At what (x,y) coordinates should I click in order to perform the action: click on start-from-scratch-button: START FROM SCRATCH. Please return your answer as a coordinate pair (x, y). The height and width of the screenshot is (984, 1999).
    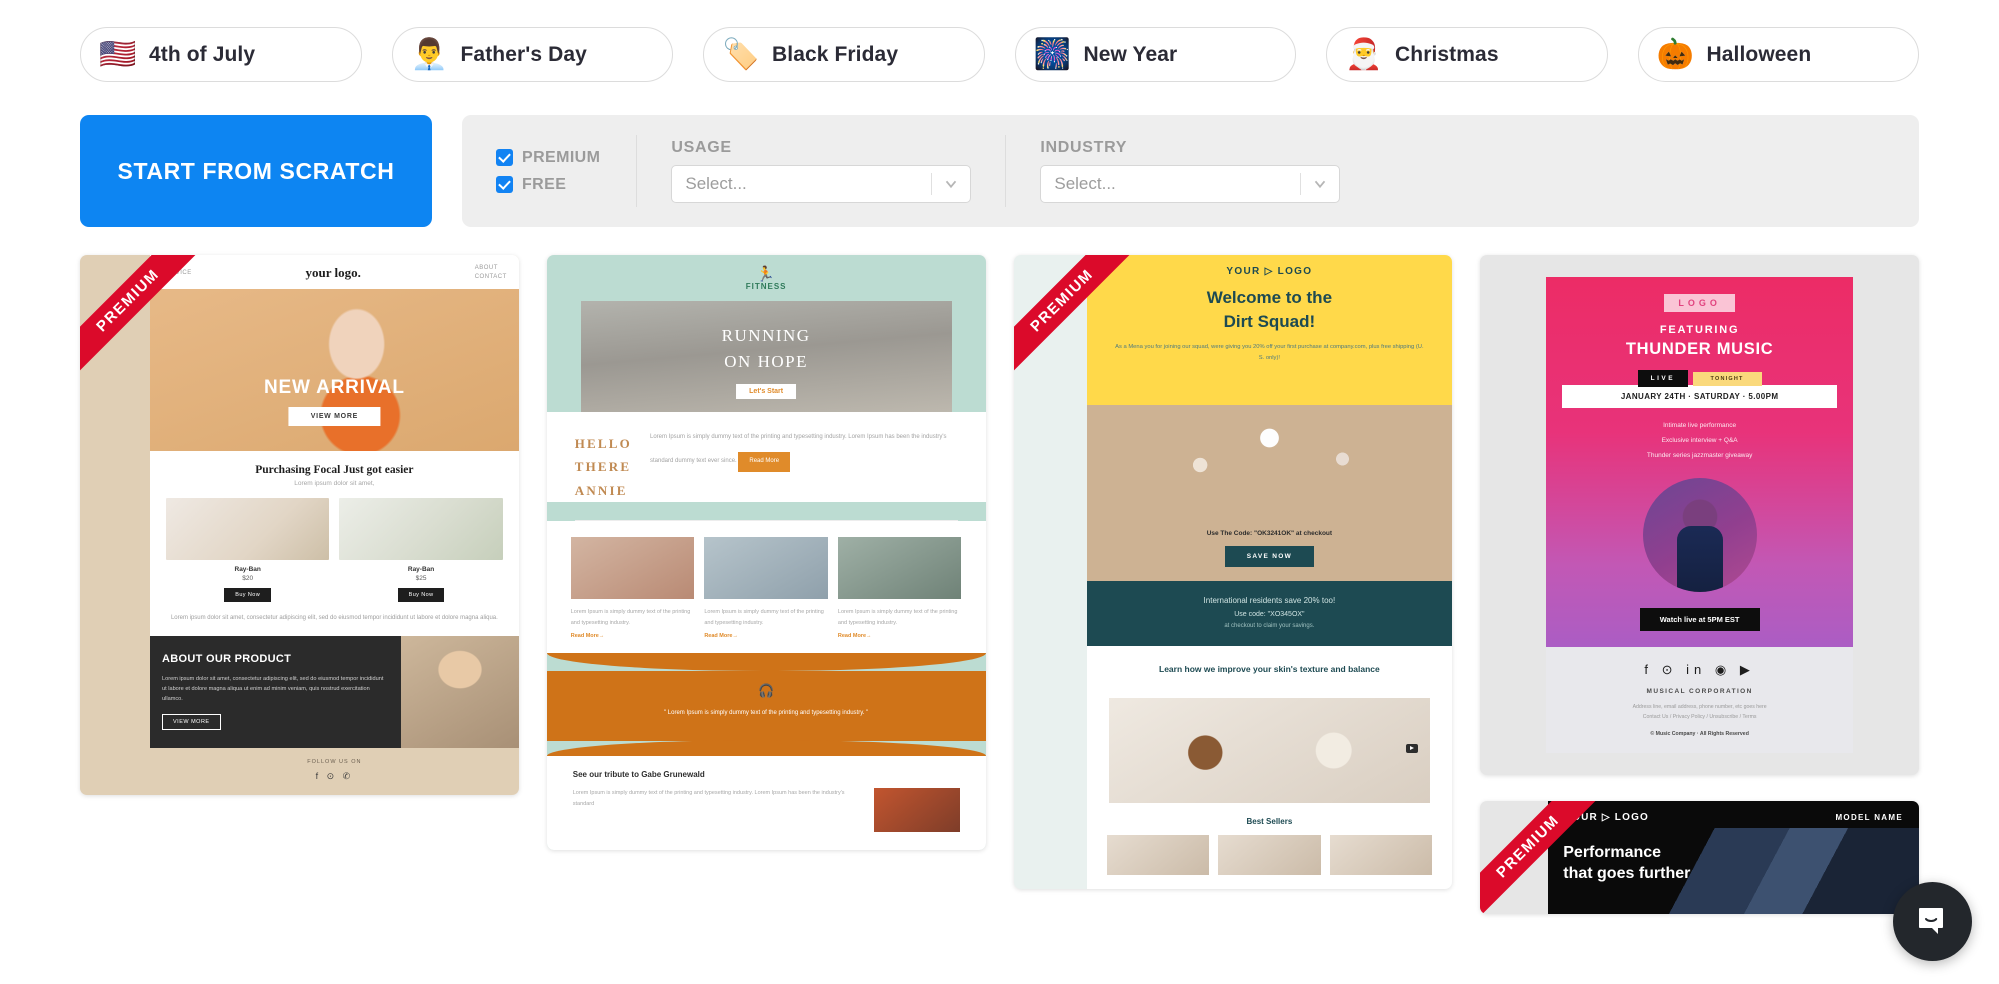
    Looking at the image, I should click on (256, 171).